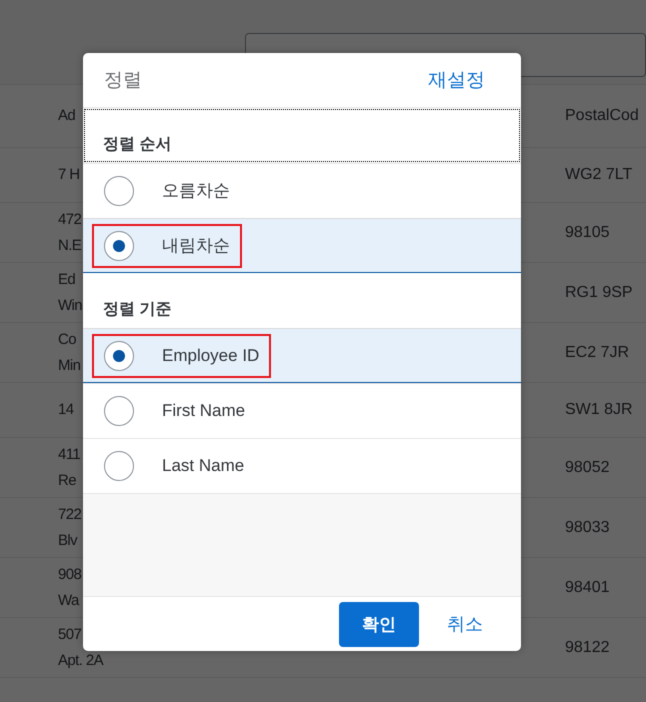  What do you see at coordinates (599, 292) in the screenshot?
I see `table-cell-text: RG1 9SP` at bounding box center [599, 292].